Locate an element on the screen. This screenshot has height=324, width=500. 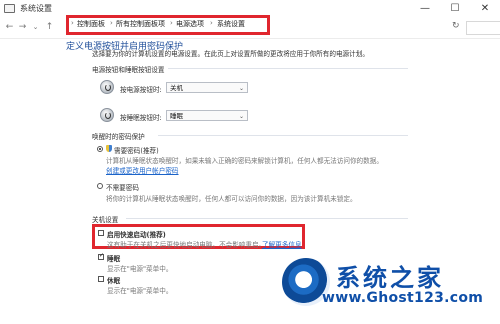
fast-startup-description: 这有助于在关机之后更快地启动电脑。不会影响重启。 is located at coordinates (186, 245).